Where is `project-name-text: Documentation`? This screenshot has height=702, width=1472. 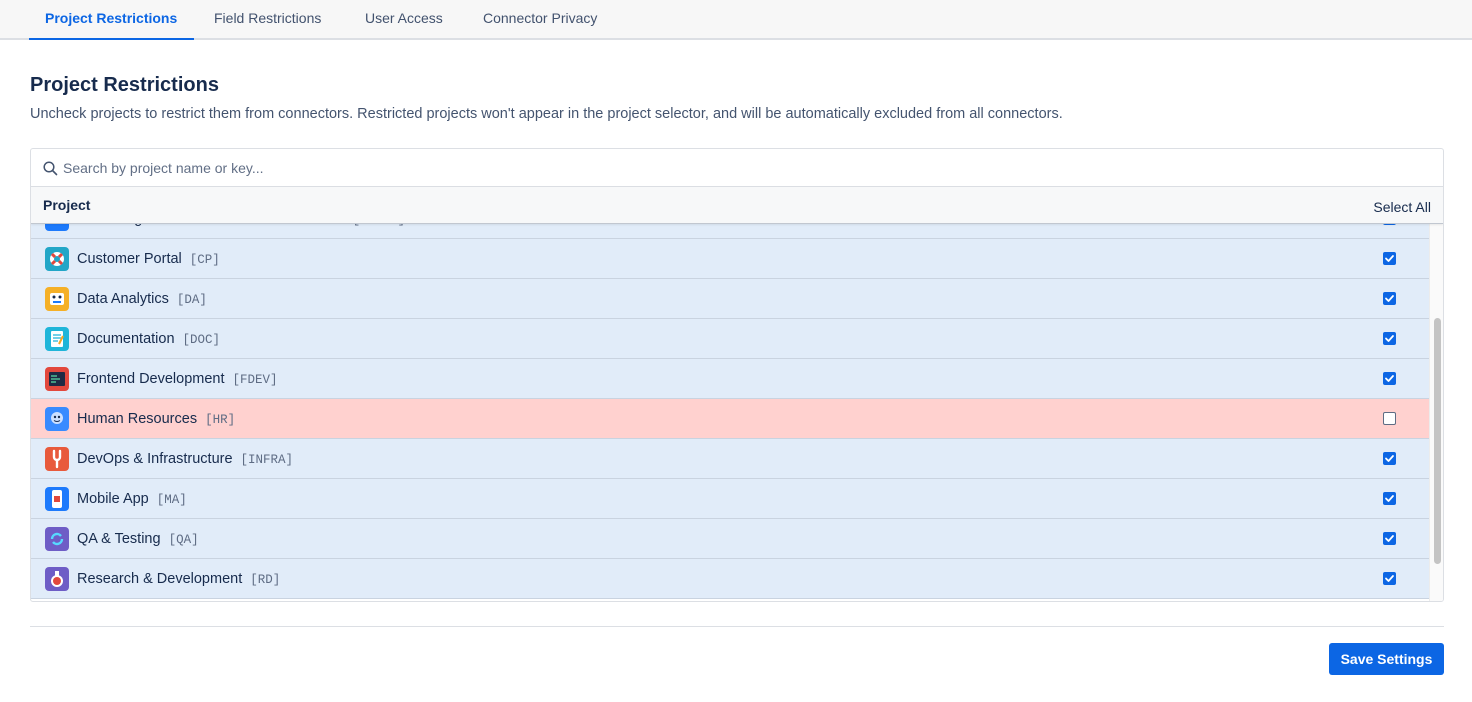
project-name-text: Documentation is located at coordinates (126, 339).